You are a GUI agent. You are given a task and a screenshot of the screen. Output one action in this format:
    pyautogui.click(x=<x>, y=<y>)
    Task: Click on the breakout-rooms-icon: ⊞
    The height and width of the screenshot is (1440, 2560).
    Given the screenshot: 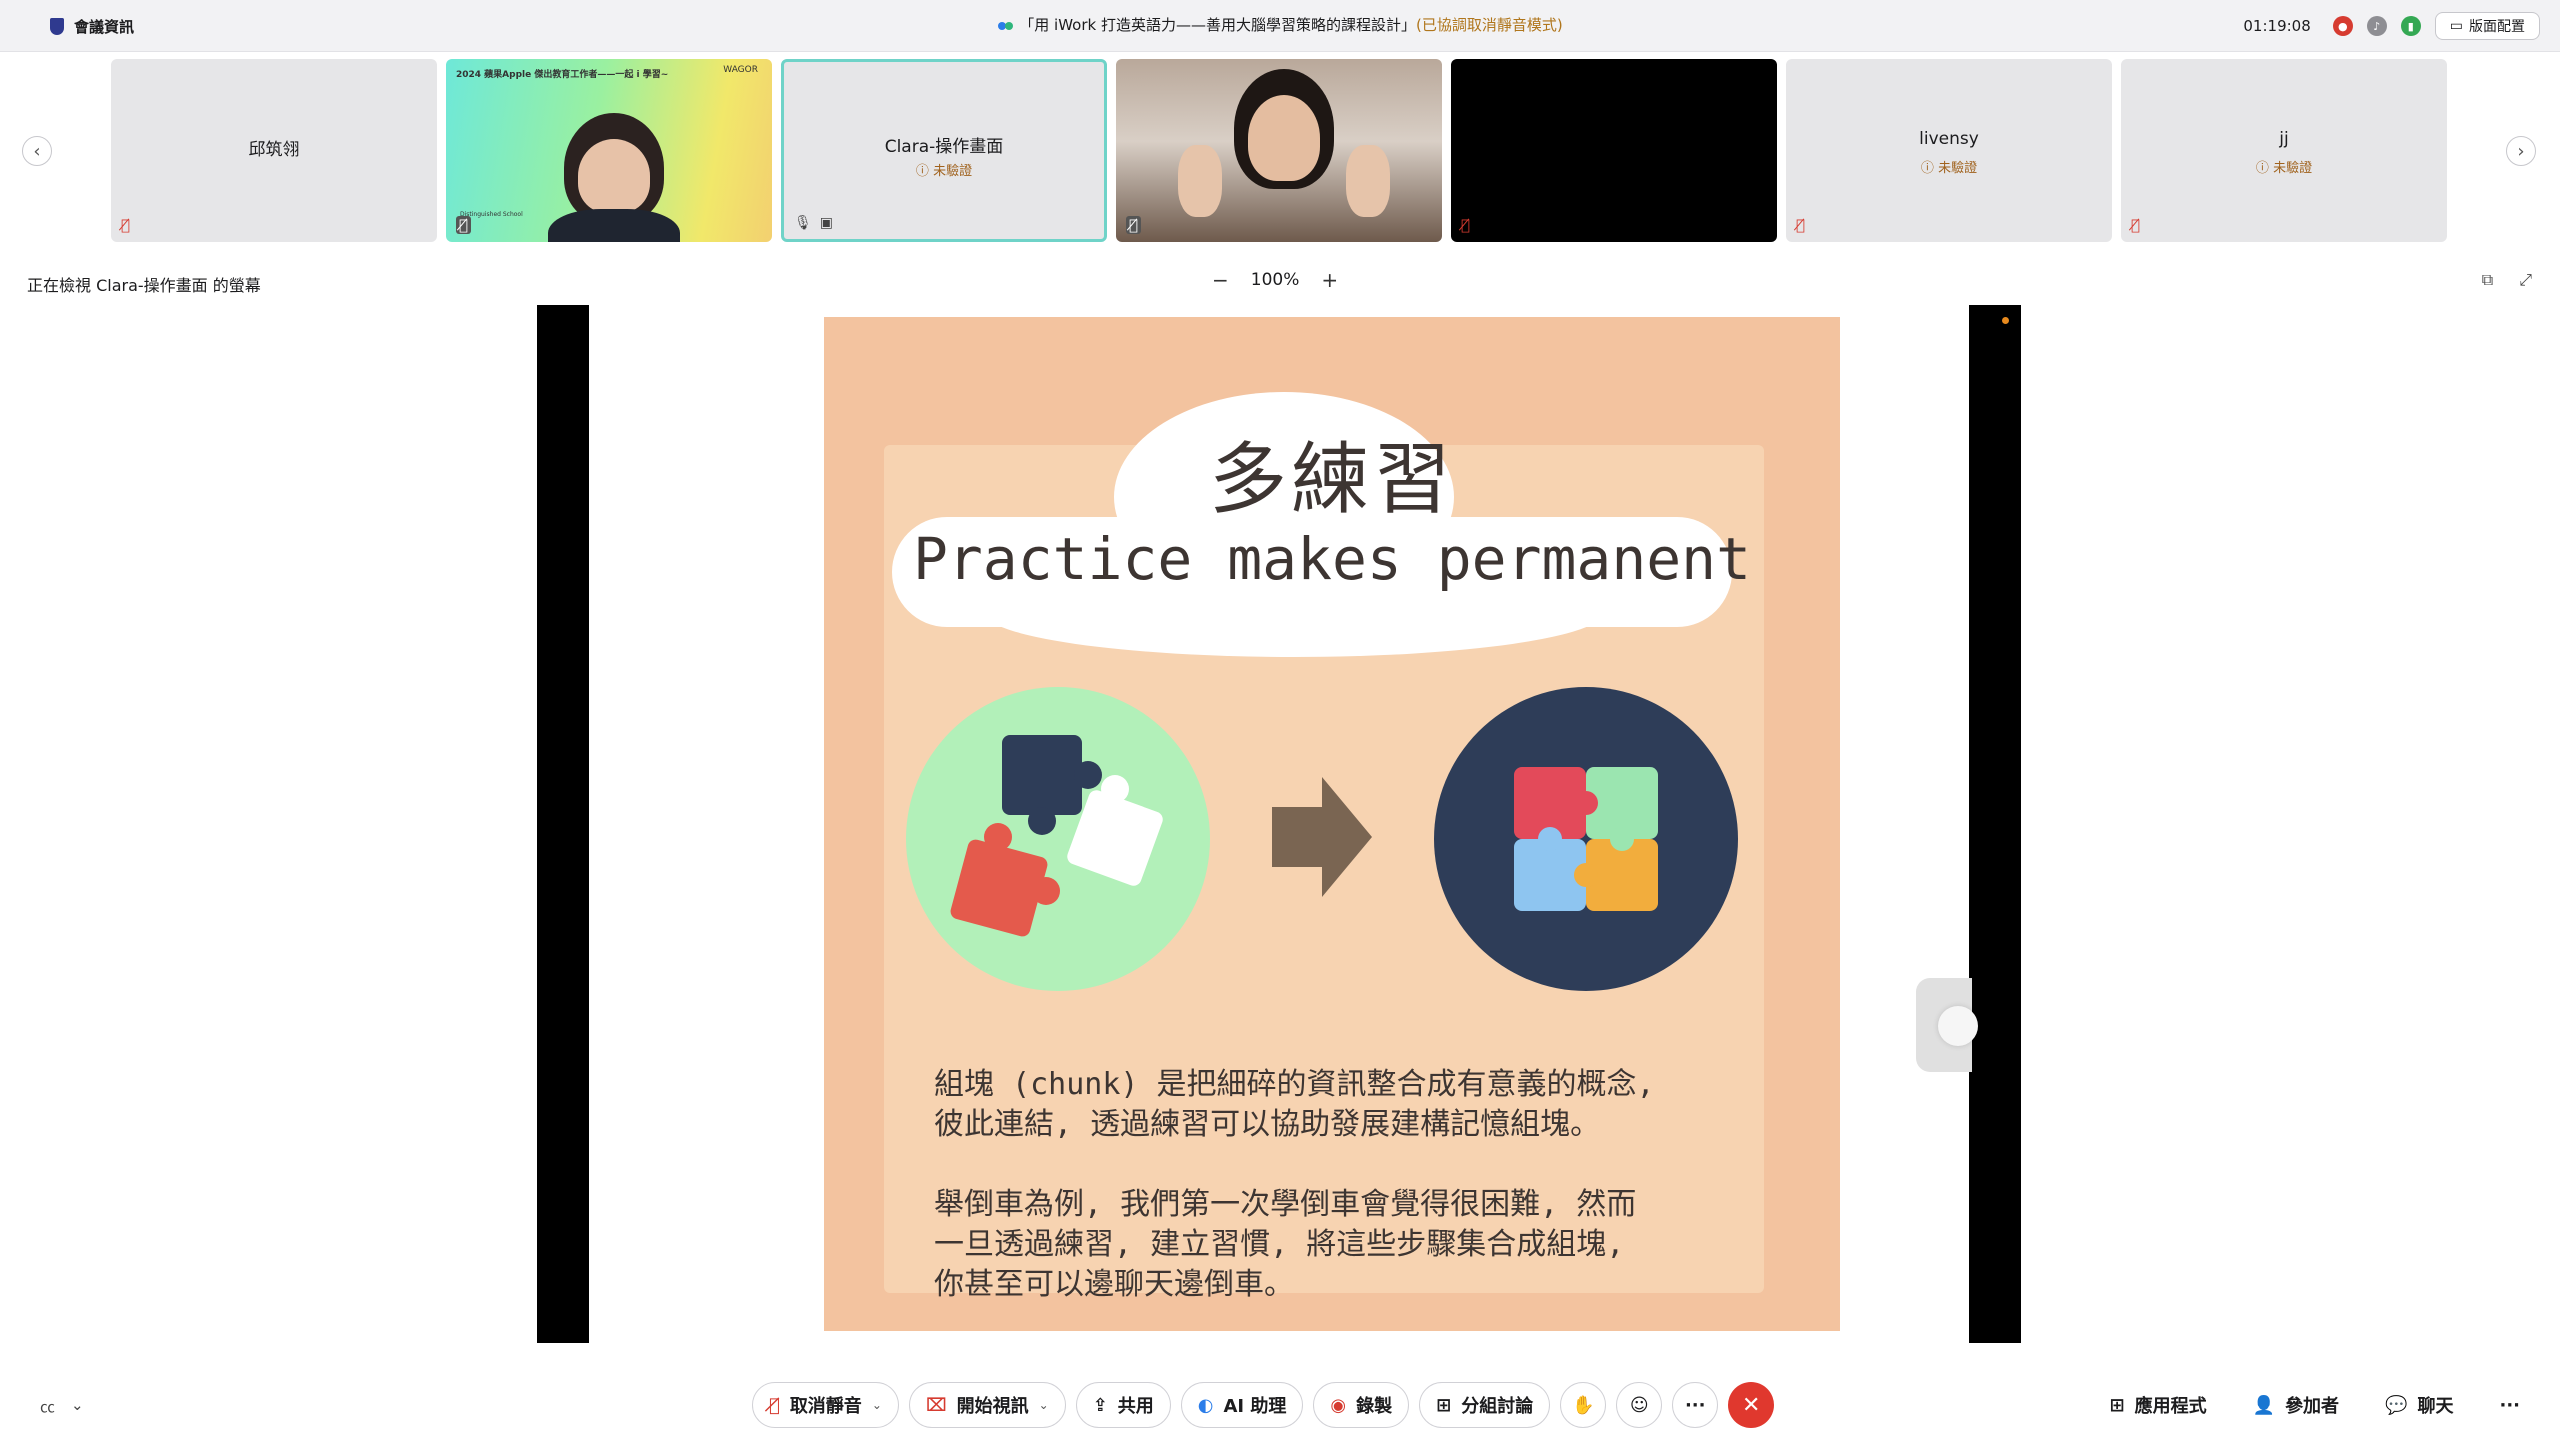 What is the action you would take?
    pyautogui.click(x=1444, y=1405)
    